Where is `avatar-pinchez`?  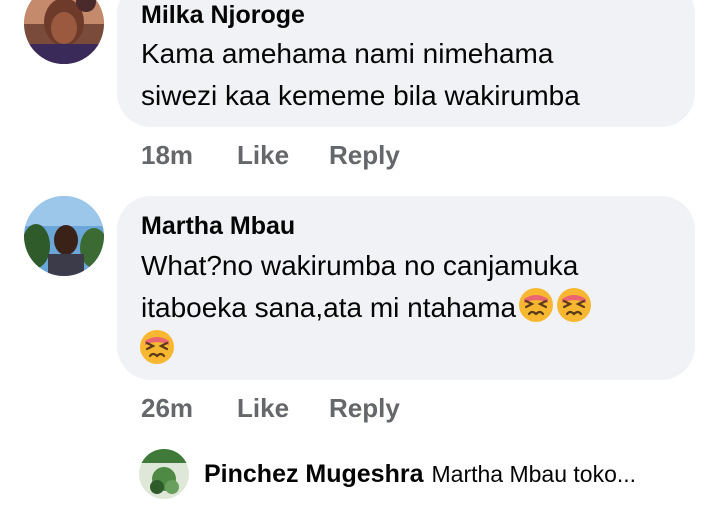
avatar-pinchez is located at coordinates (164, 474).